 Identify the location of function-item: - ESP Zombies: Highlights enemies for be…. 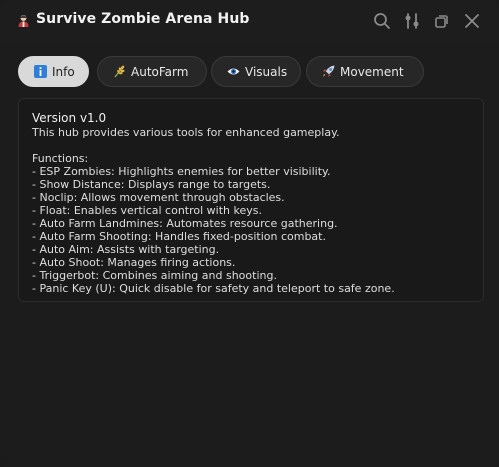
(181, 171).